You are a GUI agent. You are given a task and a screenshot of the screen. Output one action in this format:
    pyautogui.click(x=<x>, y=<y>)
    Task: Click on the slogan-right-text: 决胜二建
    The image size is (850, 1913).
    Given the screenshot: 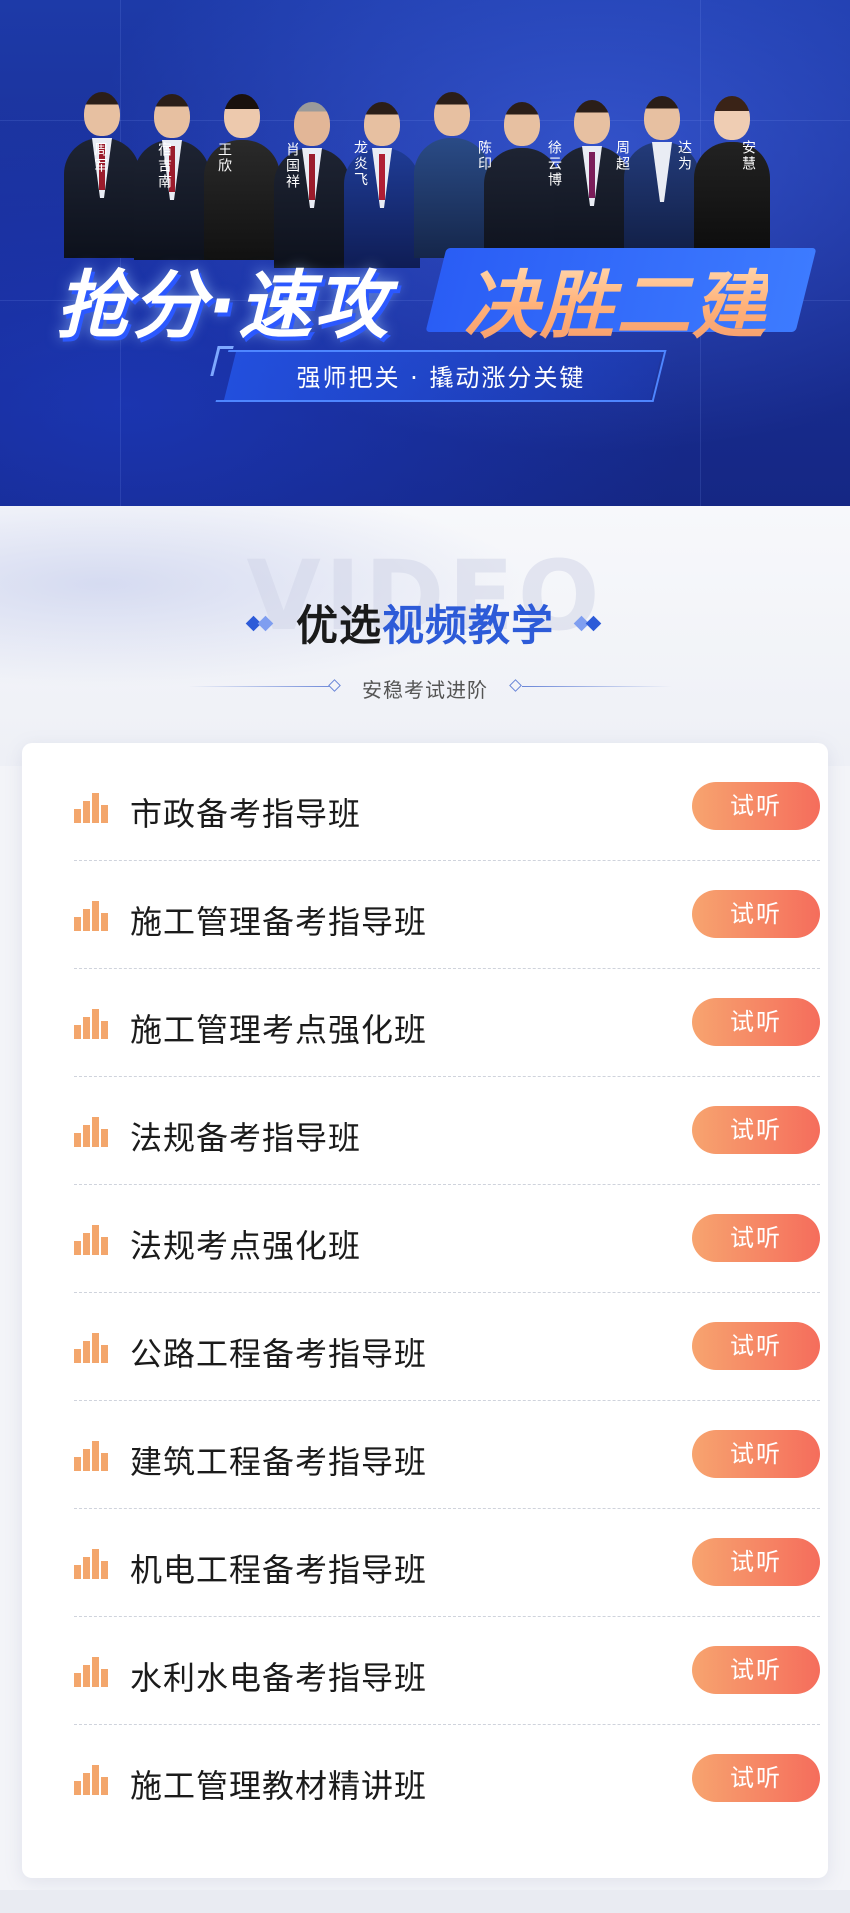 What is the action you would take?
    pyautogui.click(x=616, y=299)
    